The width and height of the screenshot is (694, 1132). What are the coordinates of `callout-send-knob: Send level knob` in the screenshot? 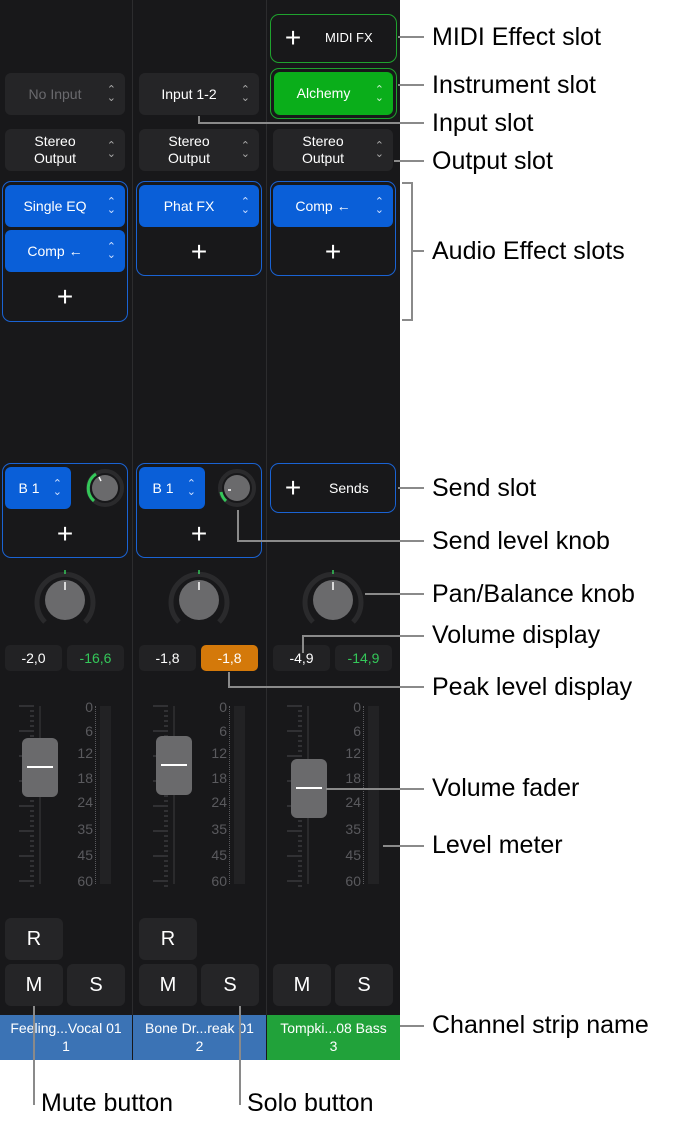 It's located at (521, 541).